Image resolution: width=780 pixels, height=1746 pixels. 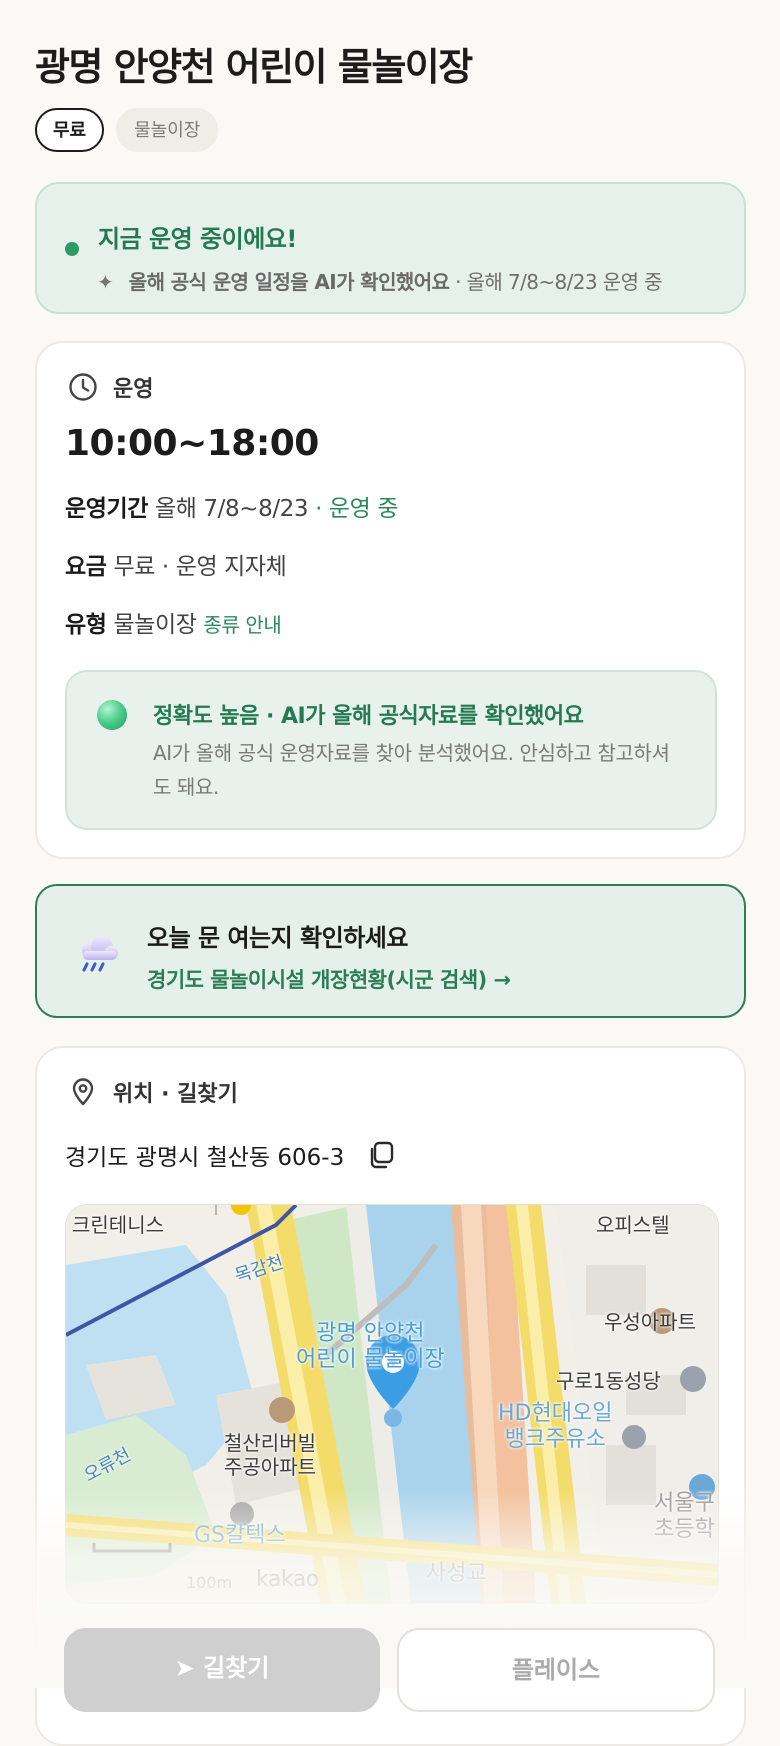 I want to click on type-guide-link: 종류 안내, so click(x=242, y=625).